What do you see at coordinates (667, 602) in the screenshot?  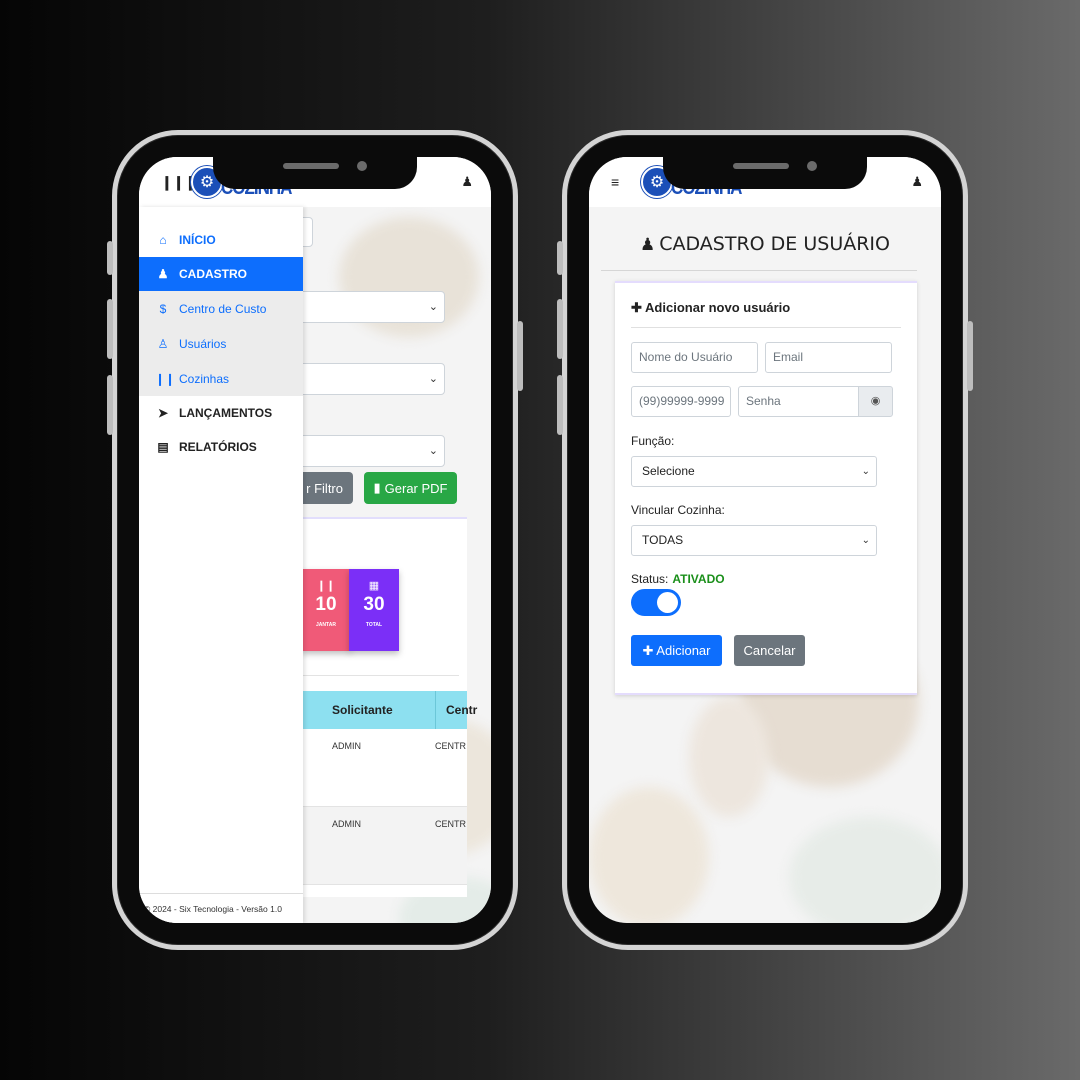 I see `toggle-knob` at bounding box center [667, 602].